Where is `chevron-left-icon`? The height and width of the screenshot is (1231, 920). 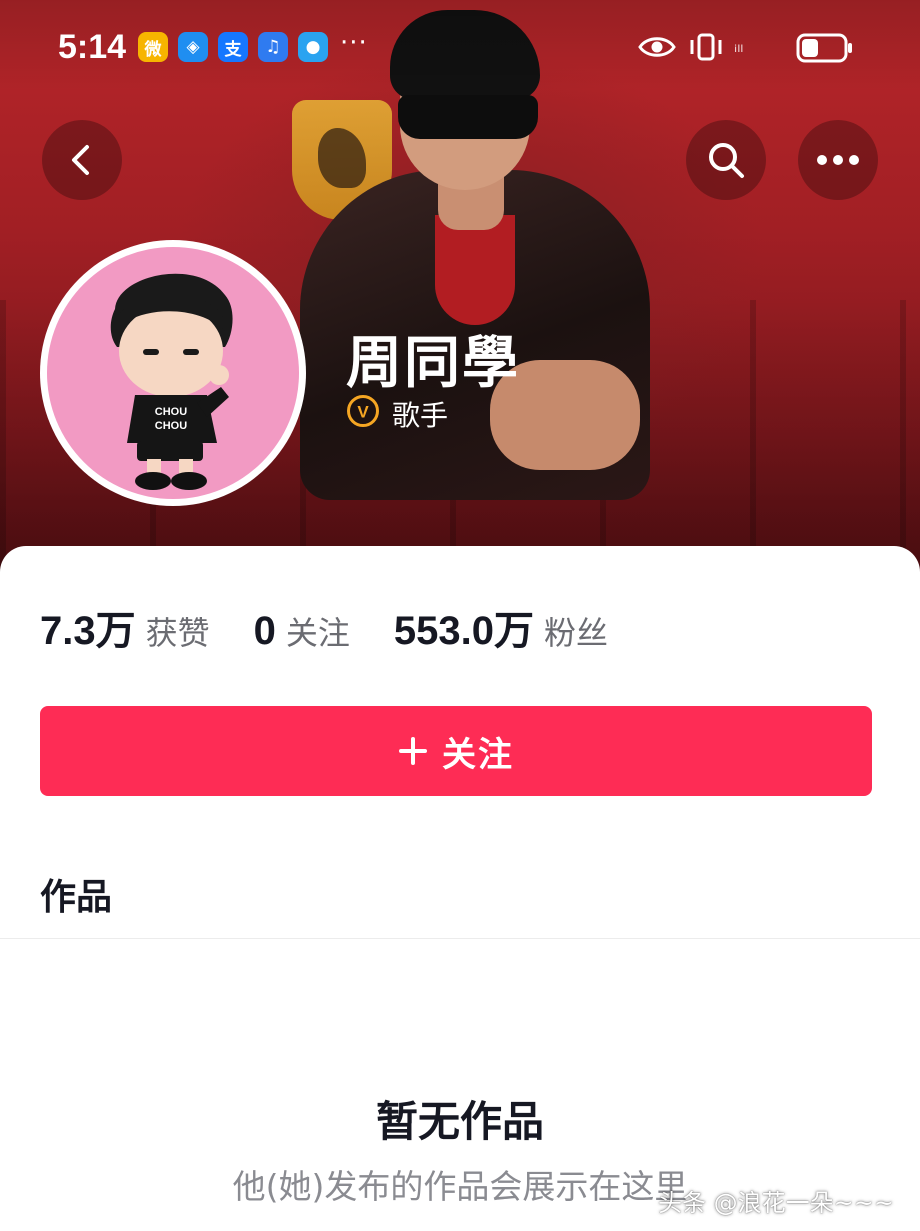 chevron-left-icon is located at coordinates (80, 160).